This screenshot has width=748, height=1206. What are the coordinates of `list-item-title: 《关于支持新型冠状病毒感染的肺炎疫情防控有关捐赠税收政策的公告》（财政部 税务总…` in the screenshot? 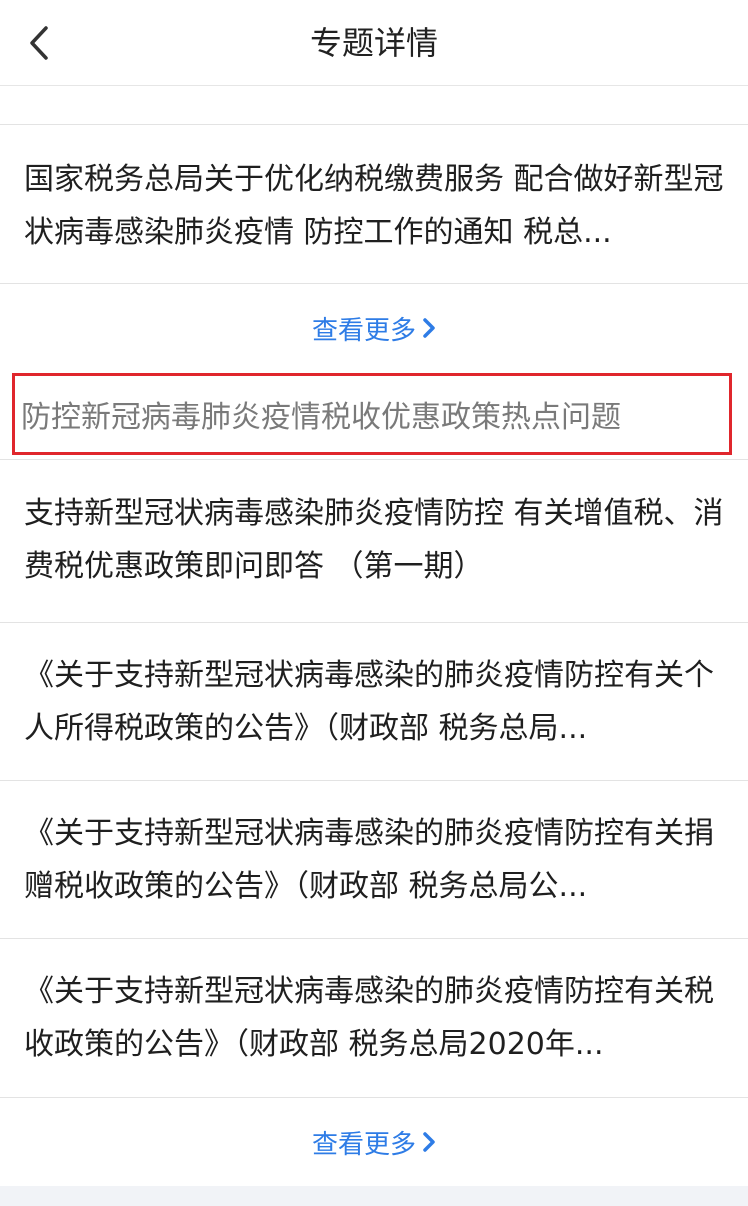 It's located at (369, 860).